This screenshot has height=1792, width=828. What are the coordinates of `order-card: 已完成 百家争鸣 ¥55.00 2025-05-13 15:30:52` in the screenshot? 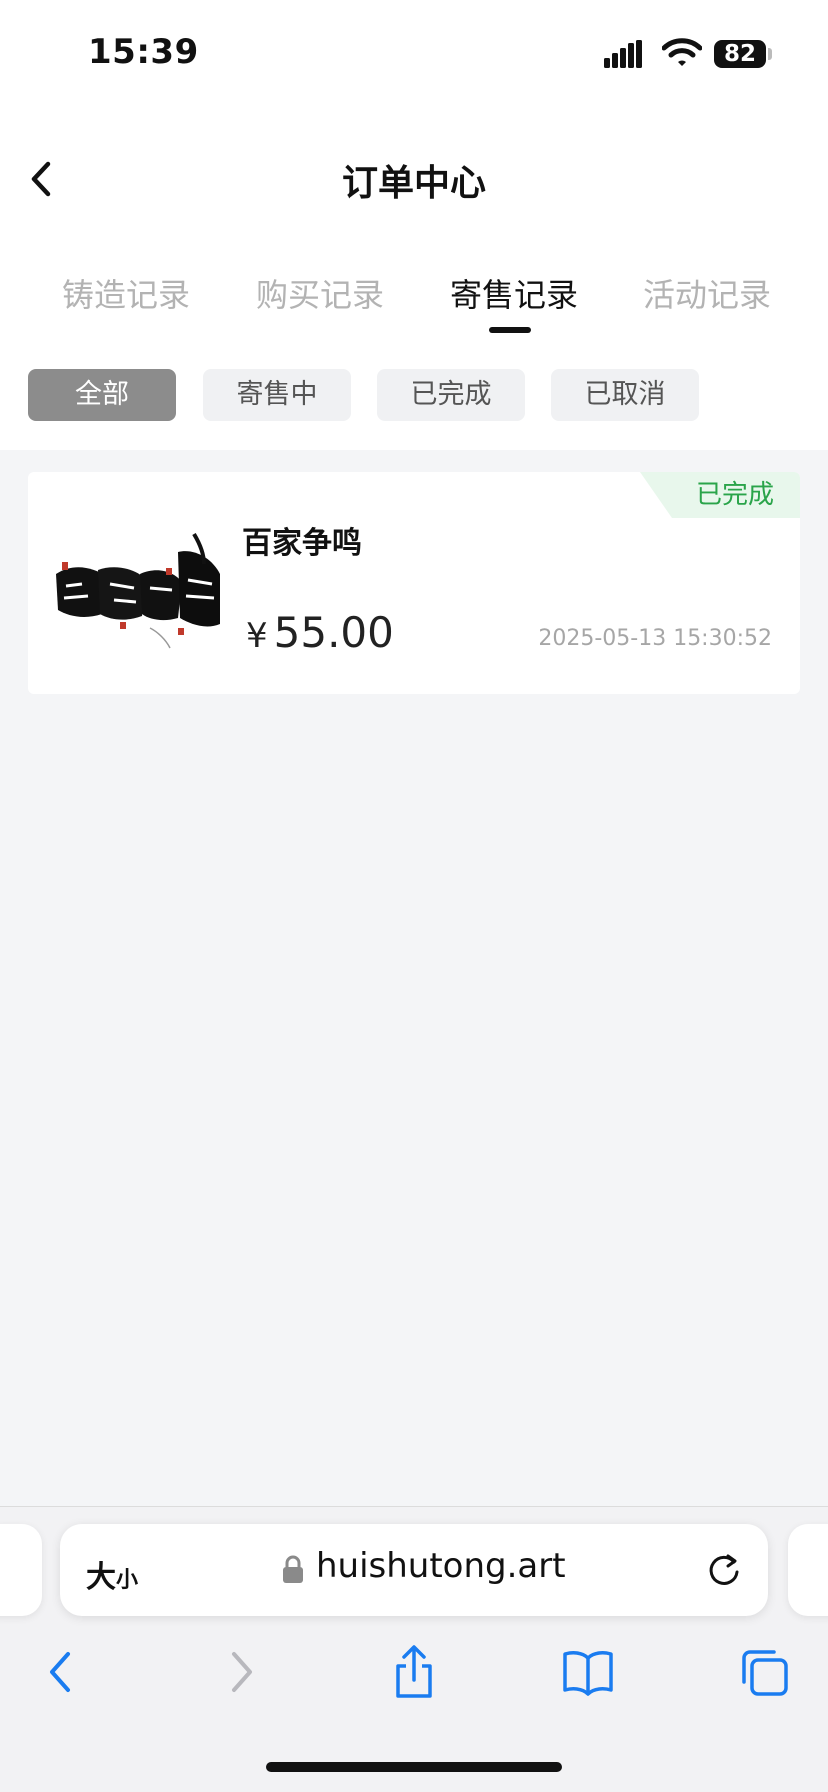 It's located at (414, 583).